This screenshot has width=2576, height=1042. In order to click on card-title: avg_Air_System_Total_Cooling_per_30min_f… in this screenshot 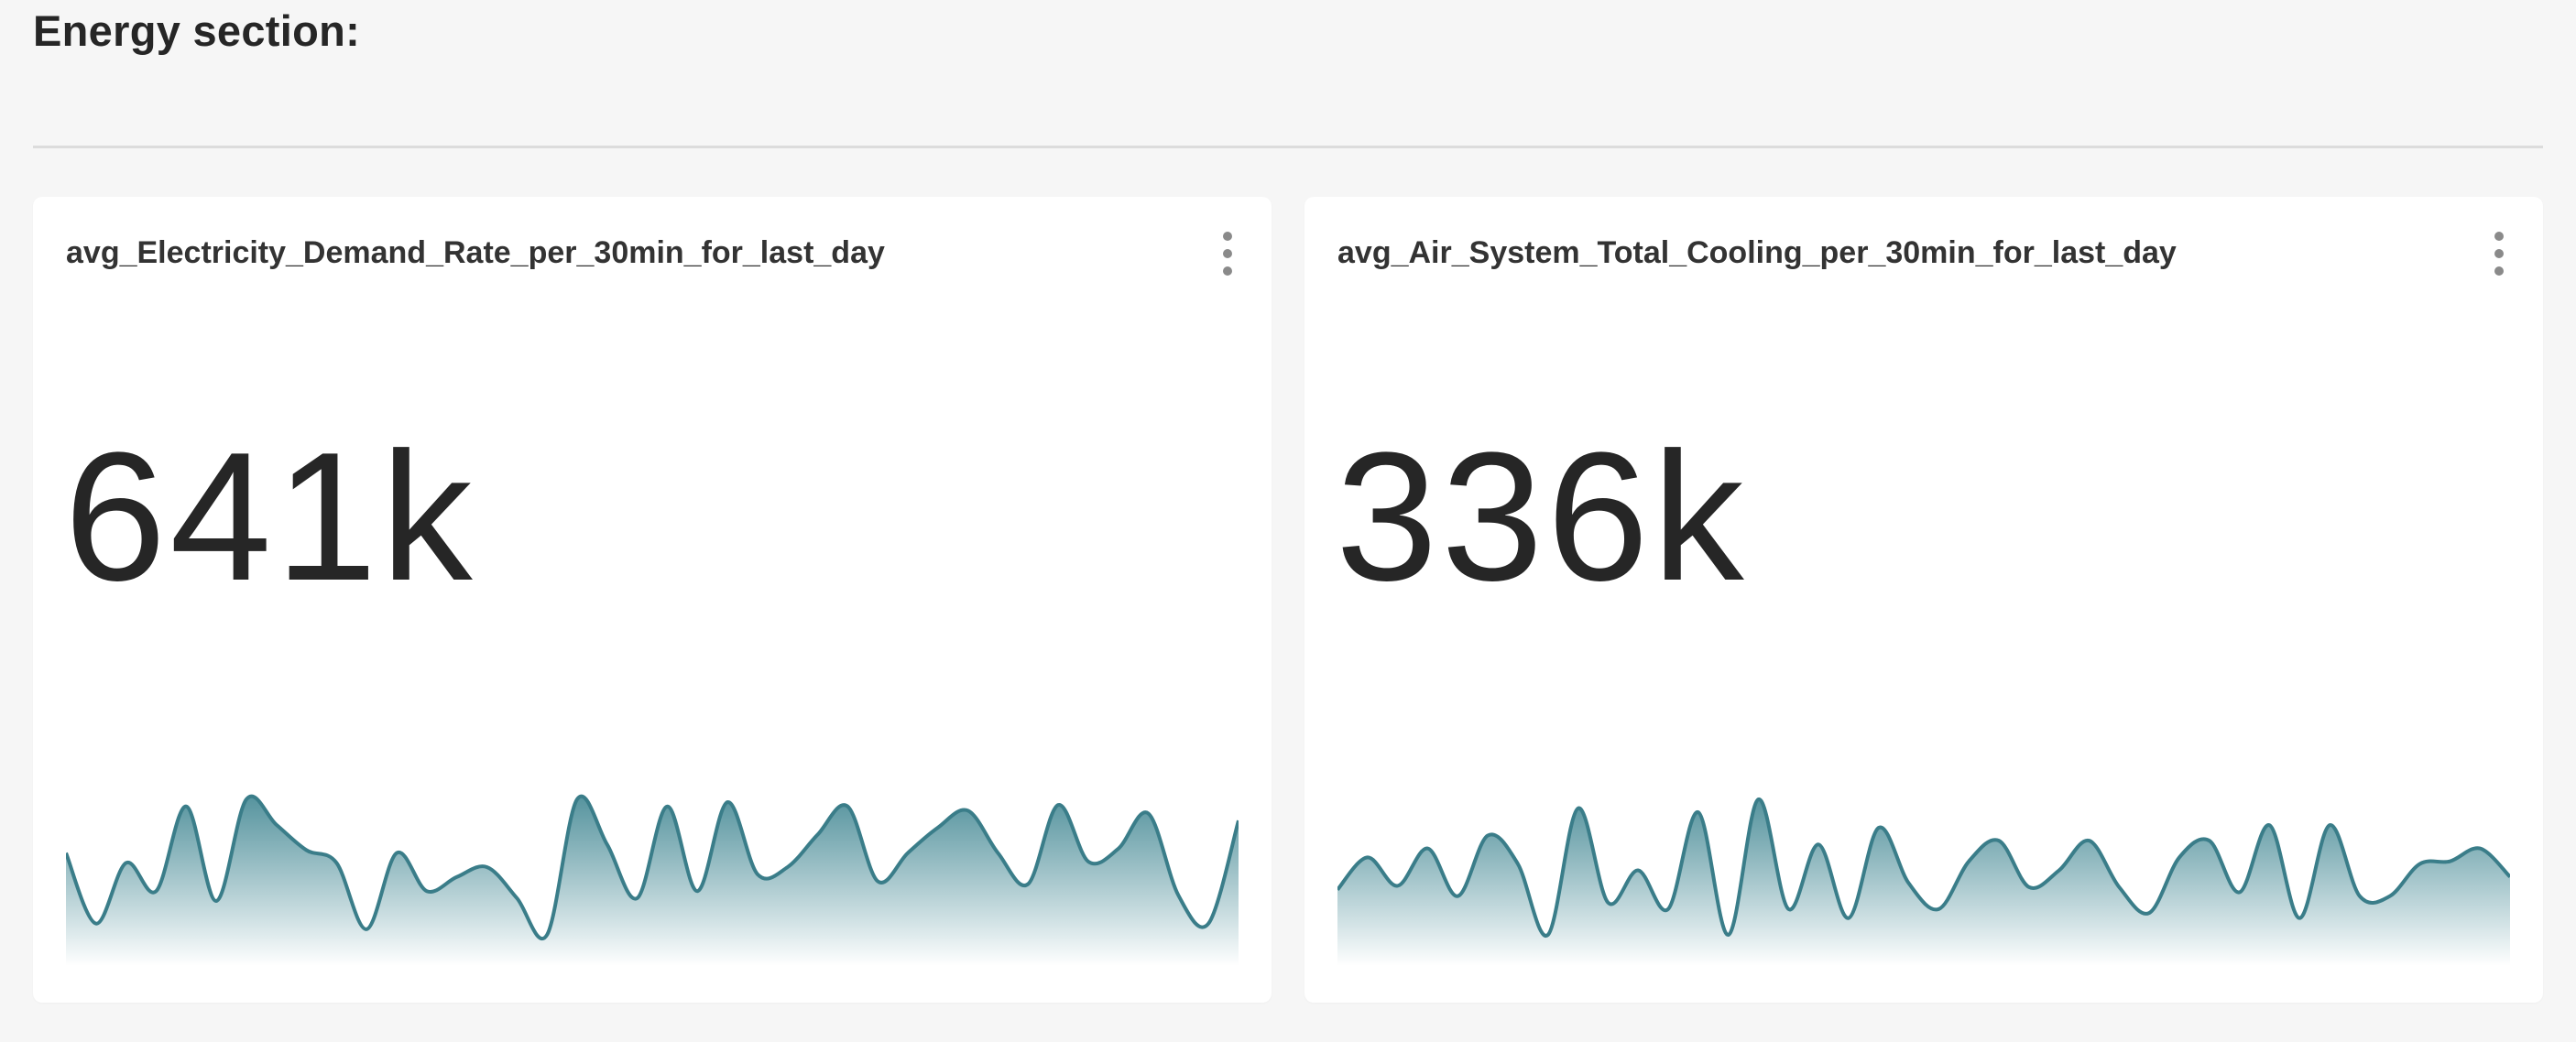, I will do `click(1757, 252)`.